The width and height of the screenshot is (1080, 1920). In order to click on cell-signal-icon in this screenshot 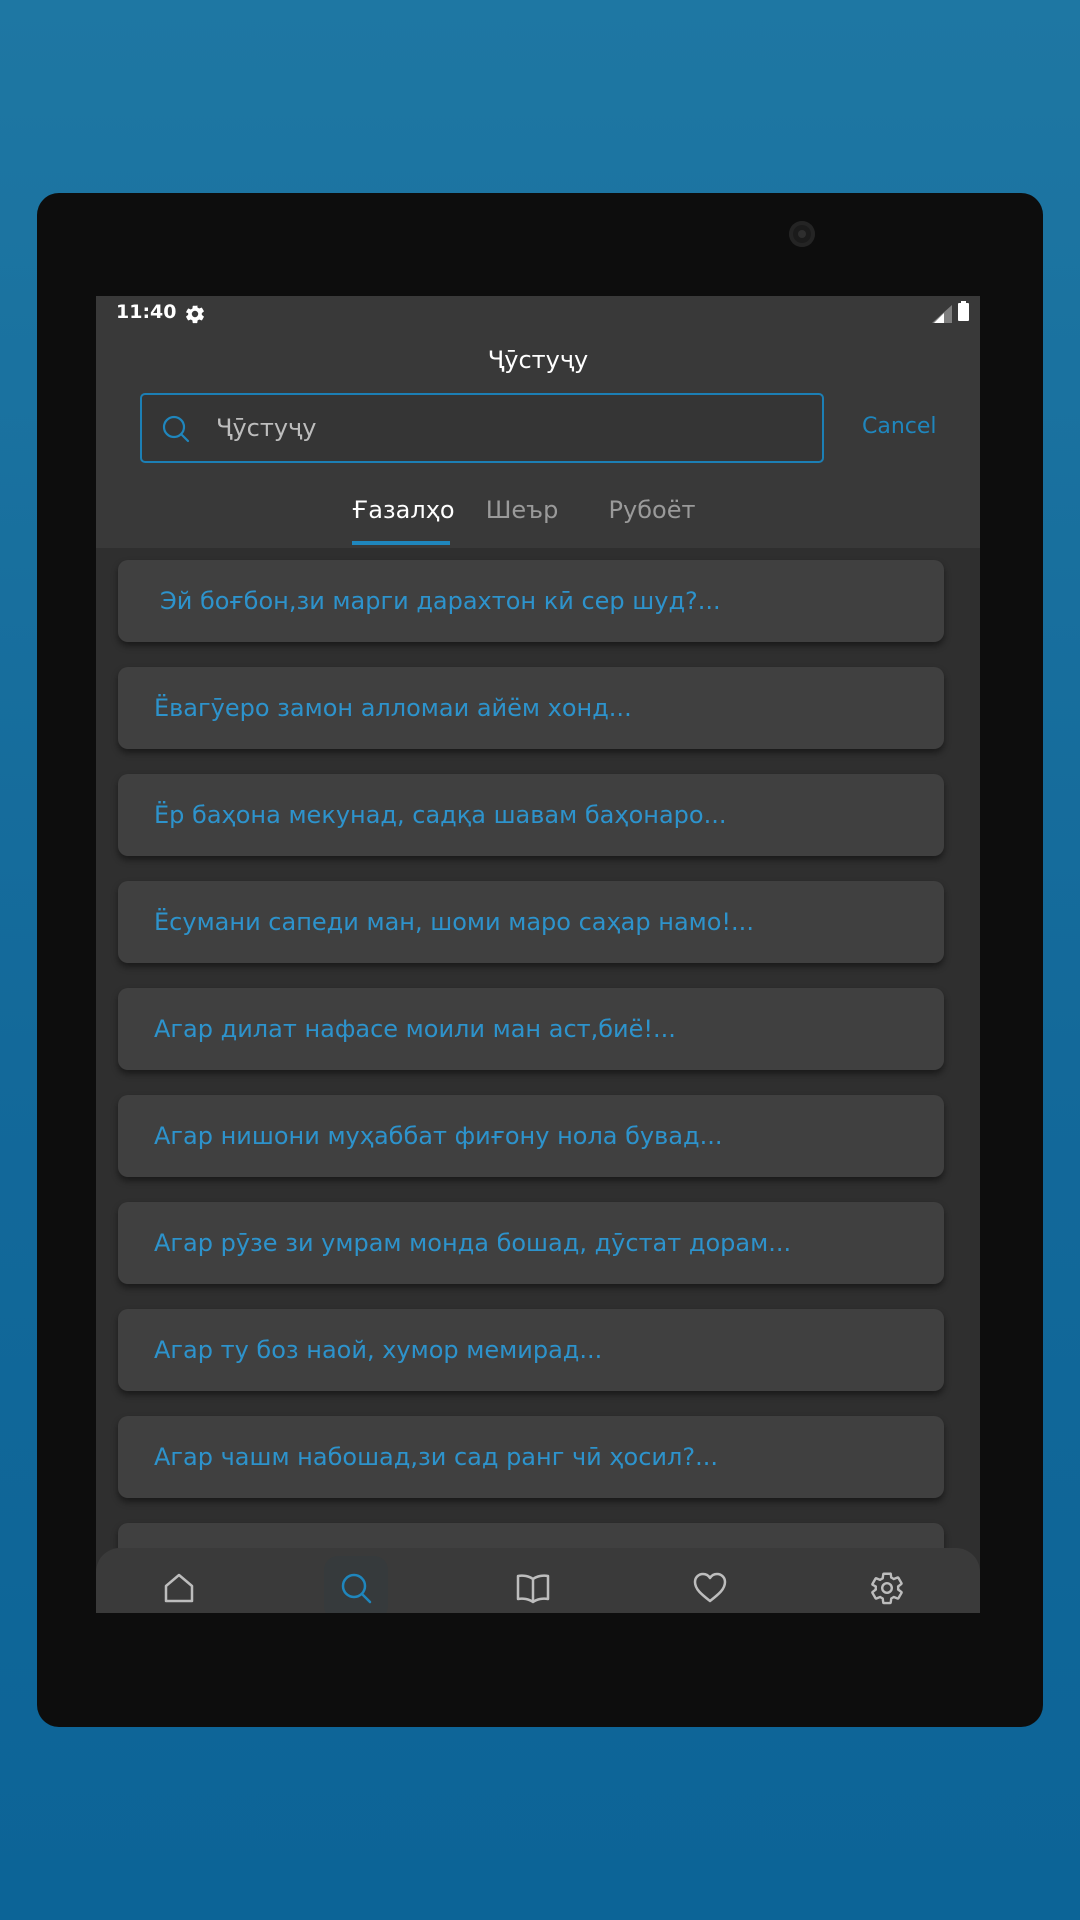, I will do `click(942, 314)`.